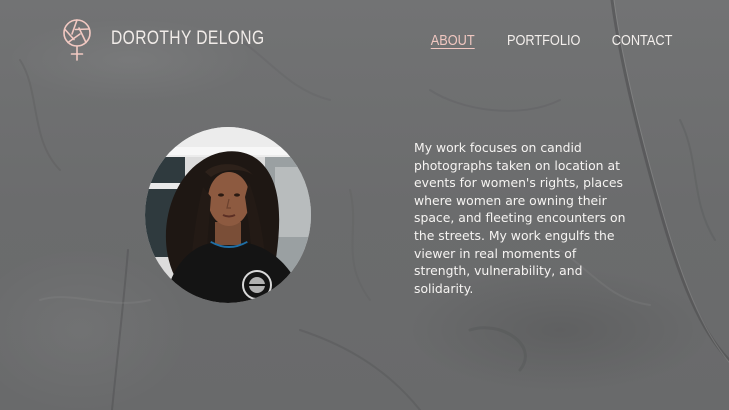 This screenshot has width=729, height=410. I want to click on nav-about-link: ABOUT, so click(452, 40).